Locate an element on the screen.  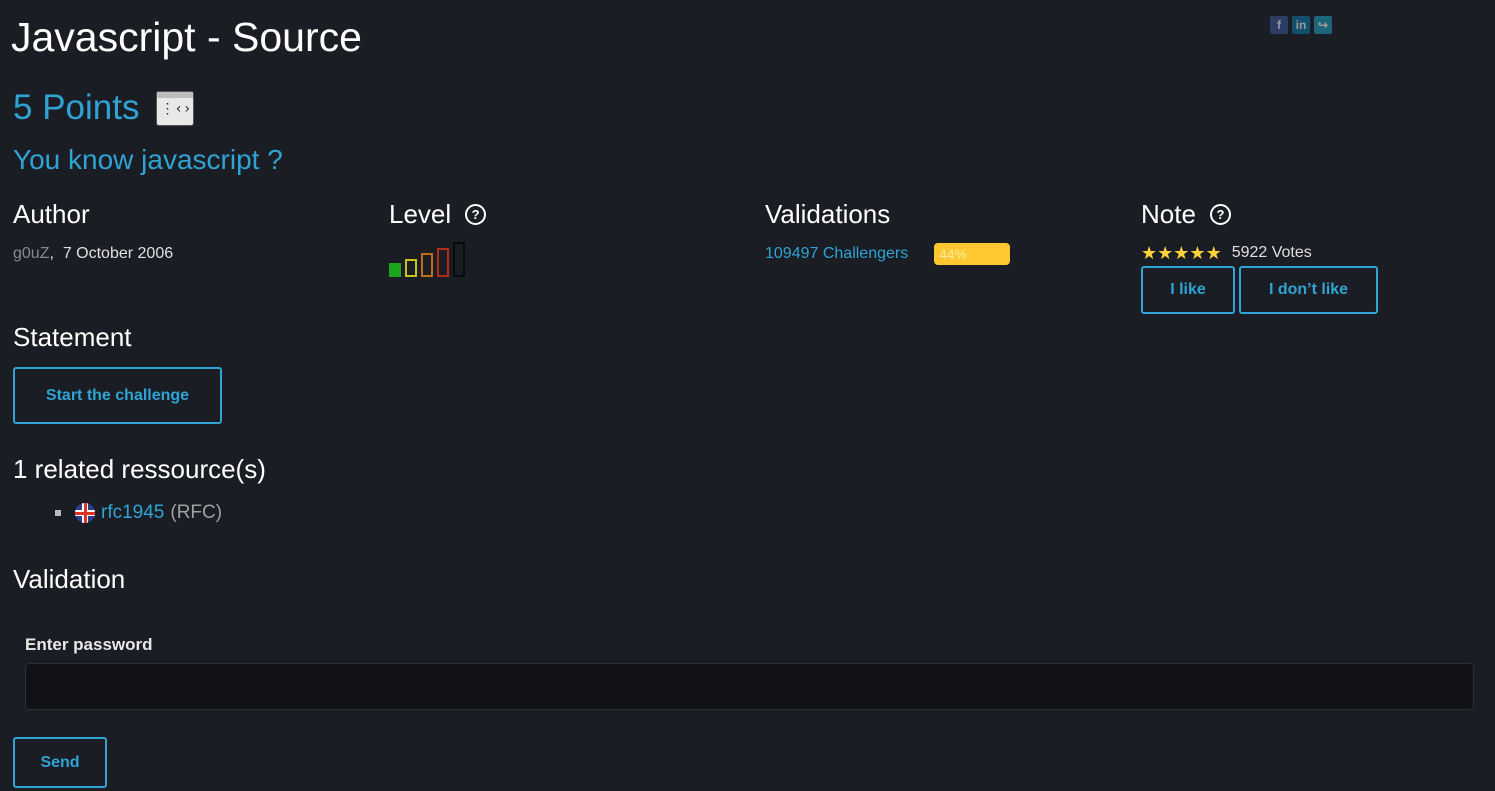
note-heading-label: Note is located at coordinates (1168, 214).